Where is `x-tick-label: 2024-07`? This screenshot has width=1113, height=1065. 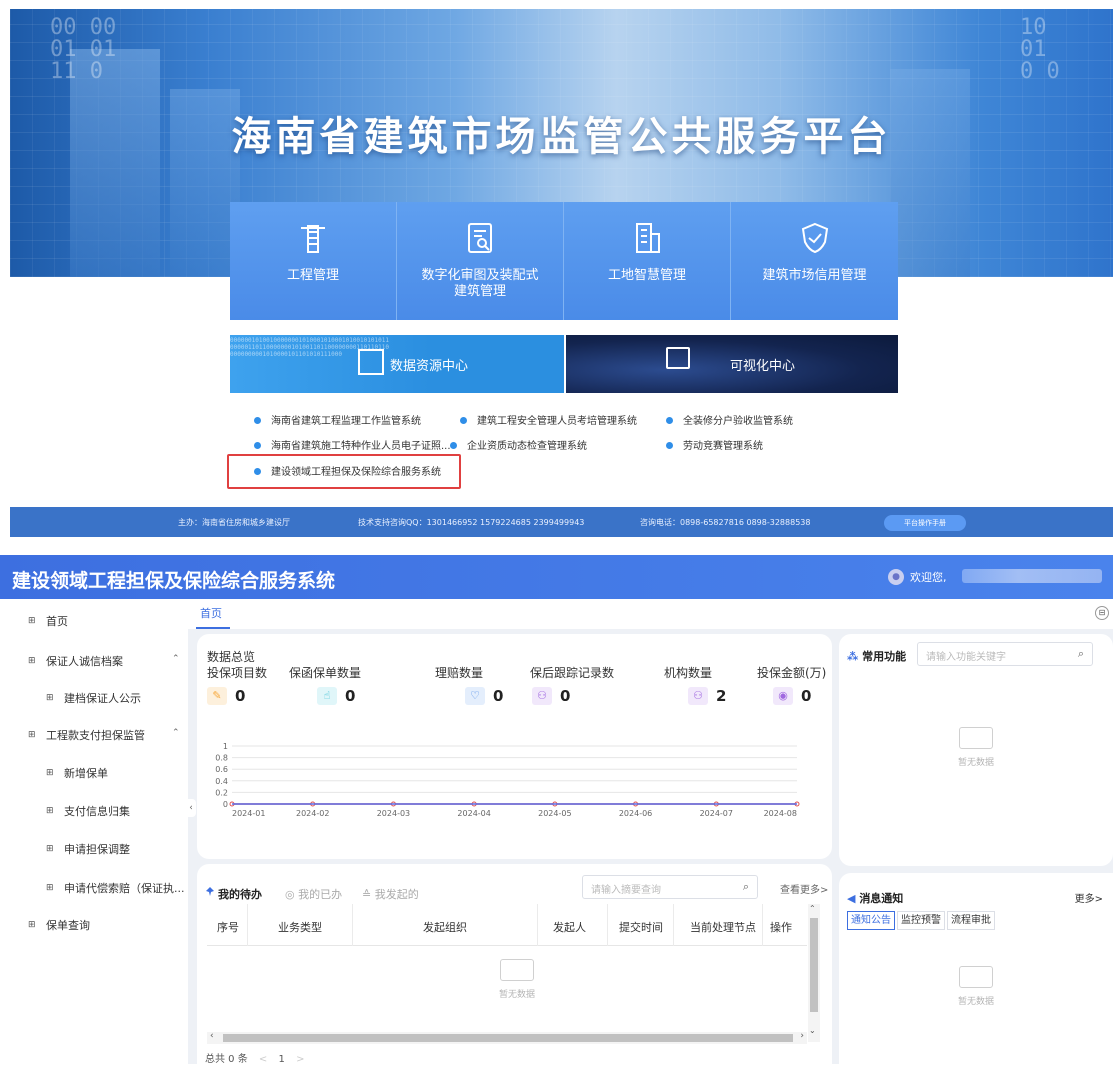 x-tick-label: 2024-07 is located at coordinates (716, 813).